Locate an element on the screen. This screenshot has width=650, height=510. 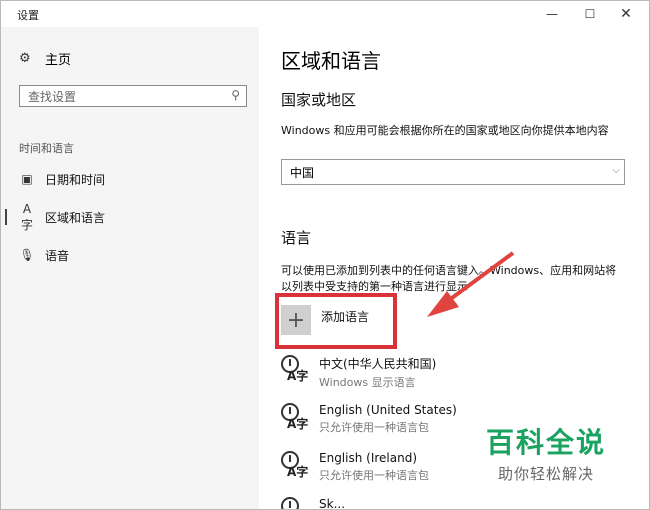
watermark-subtitle: 助你轻松解决 is located at coordinates (545, 474).